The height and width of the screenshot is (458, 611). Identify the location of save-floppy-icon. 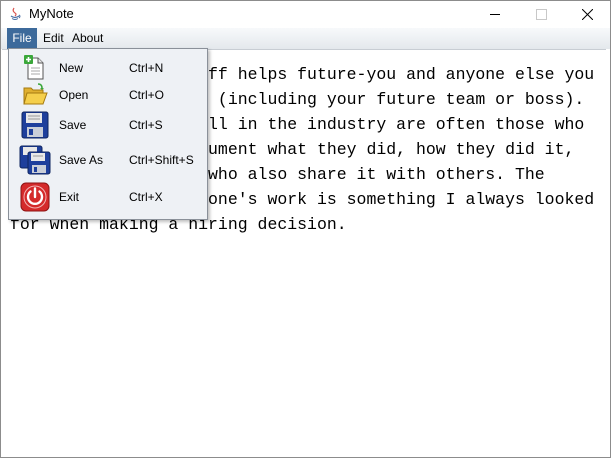
(36, 125).